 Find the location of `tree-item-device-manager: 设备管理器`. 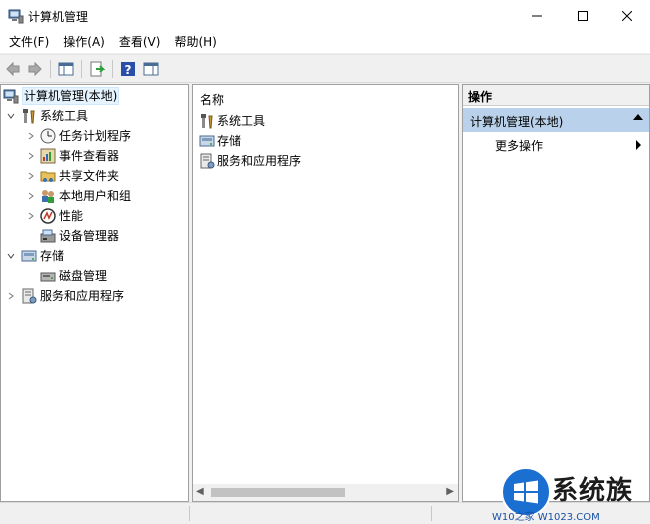

tree-item-device-manager: 设备管理器 is located at coordinates (78, 236).